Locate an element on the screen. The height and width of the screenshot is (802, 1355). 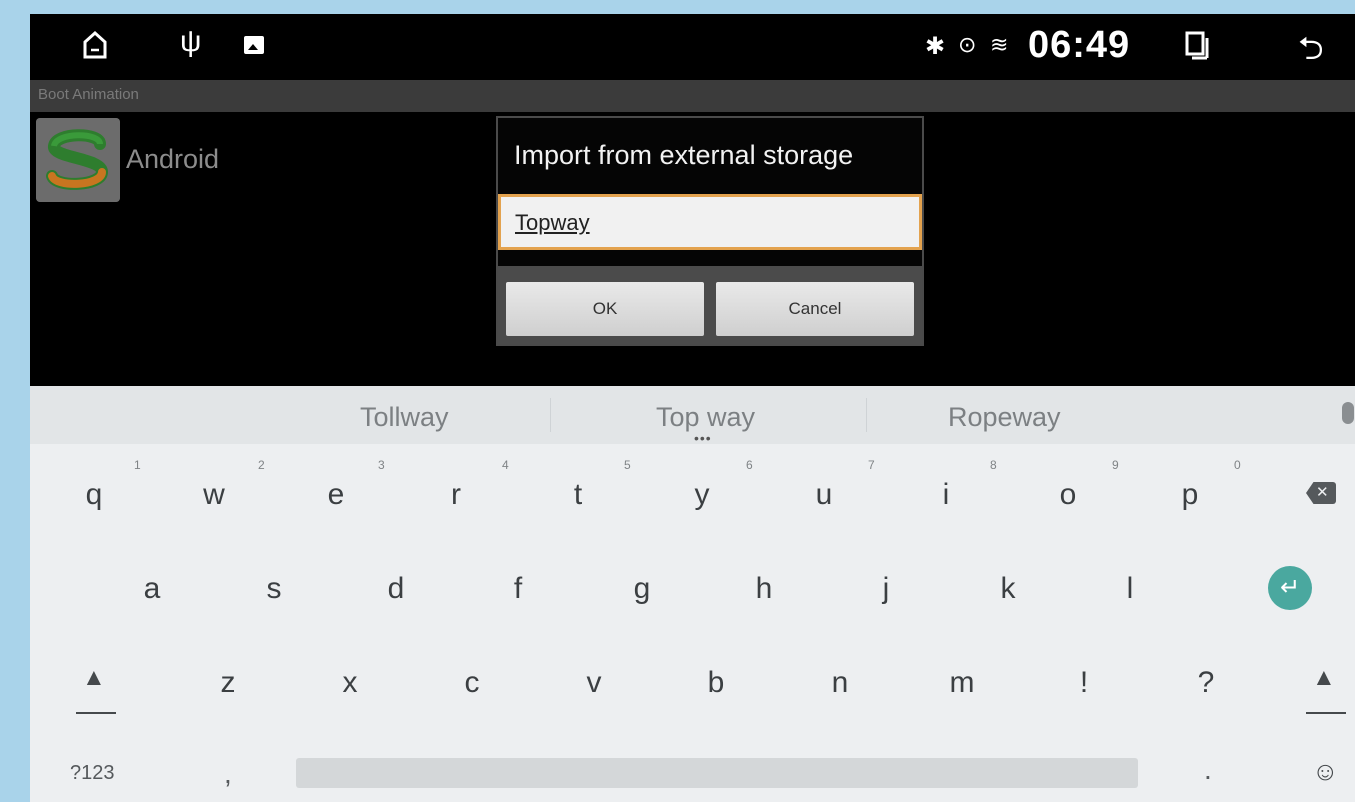
enter-icon: ↵ is located at coordinates (1290, 588).